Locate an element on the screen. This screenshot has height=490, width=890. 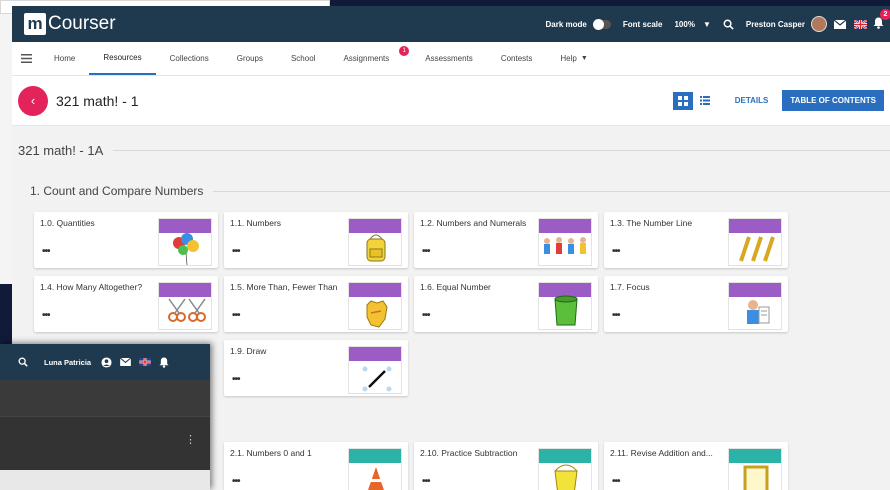
pencils-thumbnail is located at coordinates (755, 242).